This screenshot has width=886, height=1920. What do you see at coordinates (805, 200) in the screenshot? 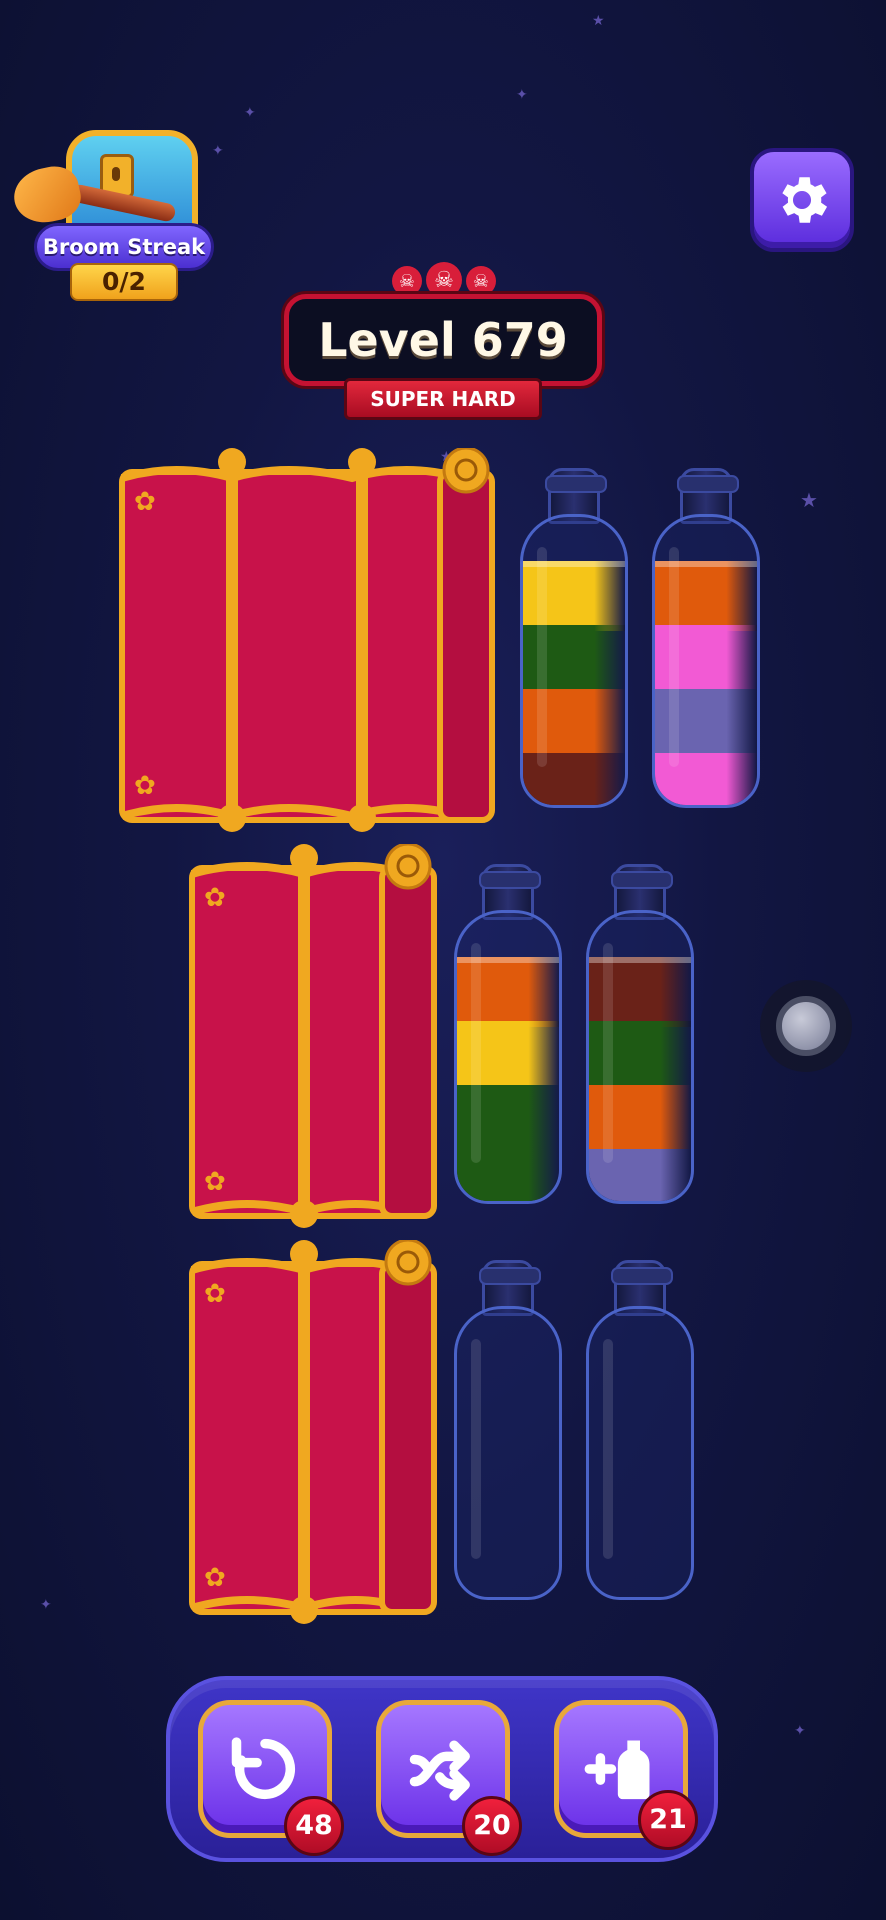
I see `gear-icon` at bounding box center [805, 200].